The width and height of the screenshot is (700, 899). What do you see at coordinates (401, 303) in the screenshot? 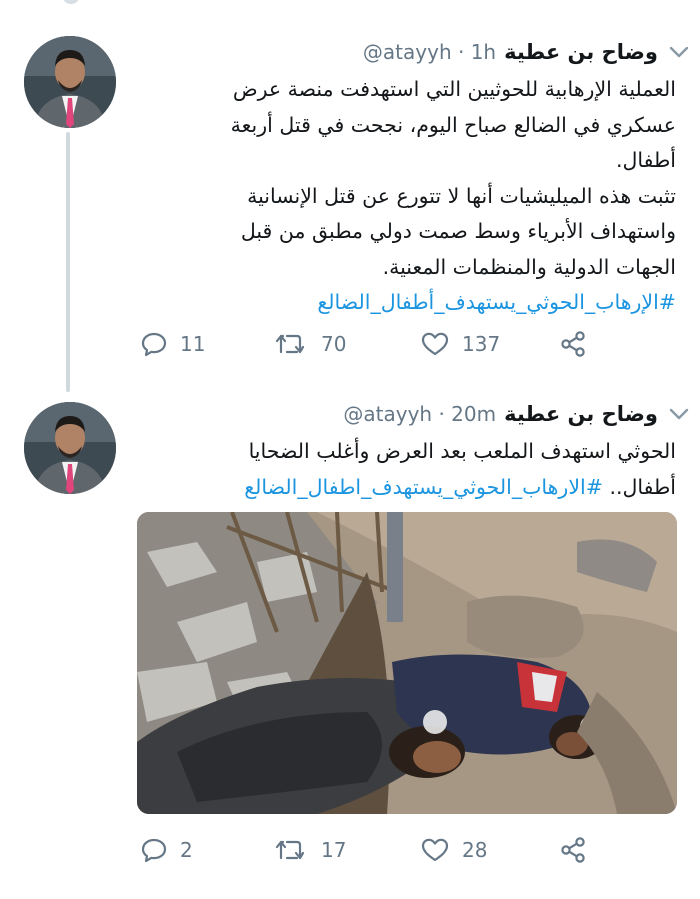
I see `hashtag-link: #الإرهاب_الحوثي_يستهدف_أطفال_الضالع` at bounding box center [401, 303].